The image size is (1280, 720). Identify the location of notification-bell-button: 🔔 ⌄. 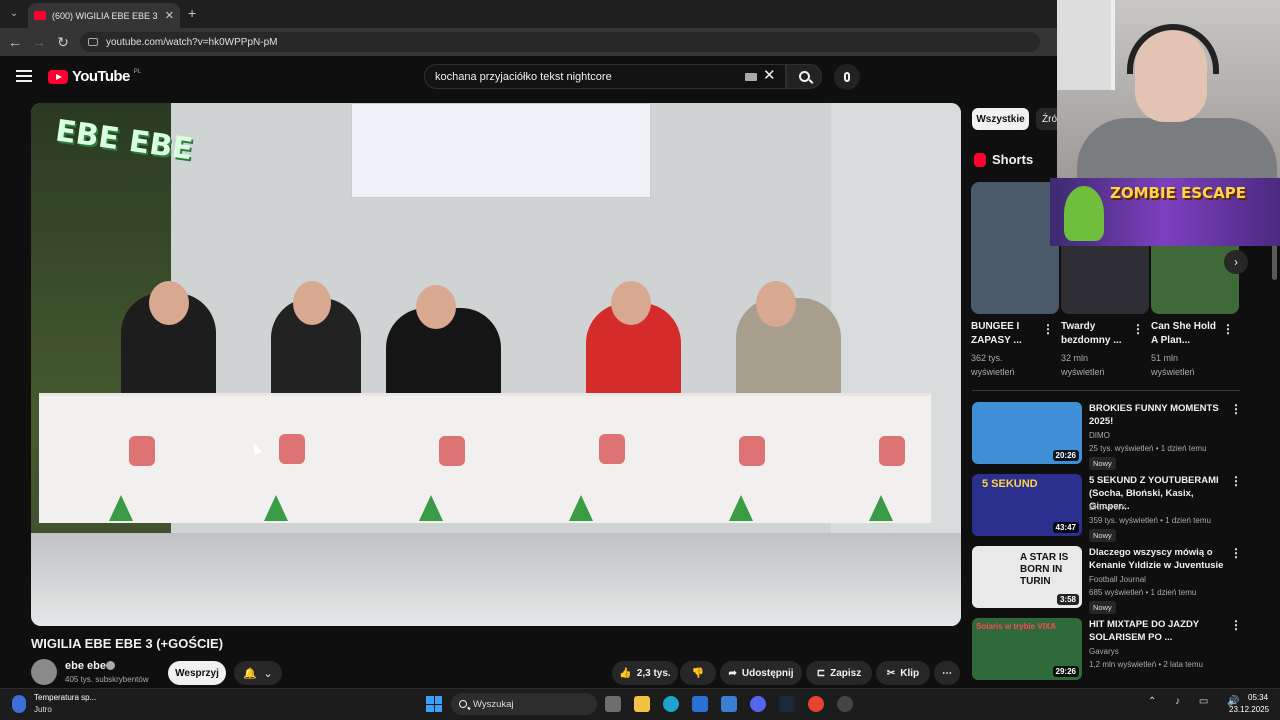
(258, 673).